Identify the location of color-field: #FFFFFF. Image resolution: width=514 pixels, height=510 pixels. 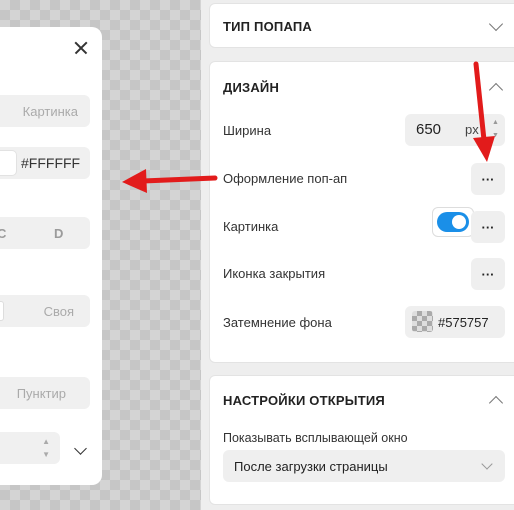
(45, 163).